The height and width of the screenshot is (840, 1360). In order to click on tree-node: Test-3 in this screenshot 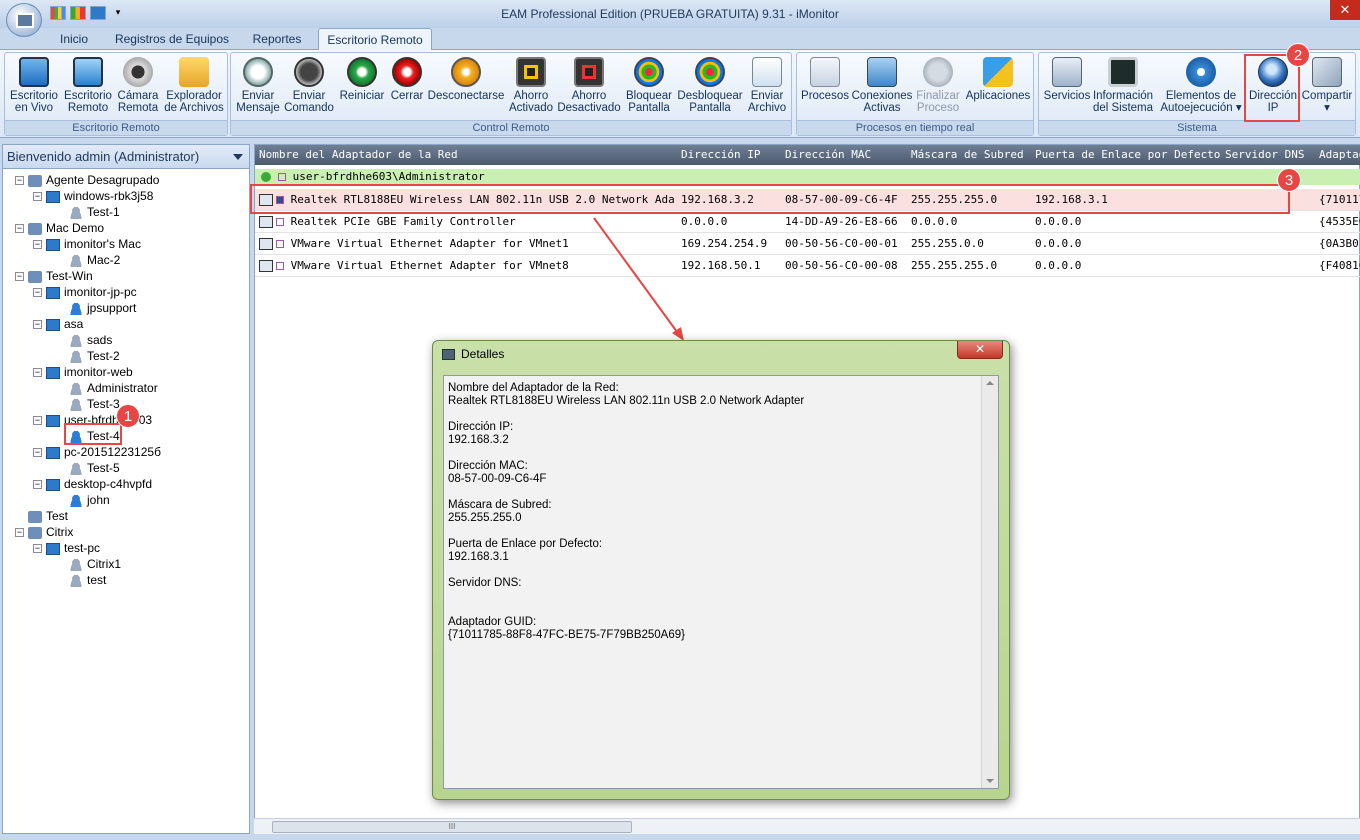, I will do `click(94, 404)`.